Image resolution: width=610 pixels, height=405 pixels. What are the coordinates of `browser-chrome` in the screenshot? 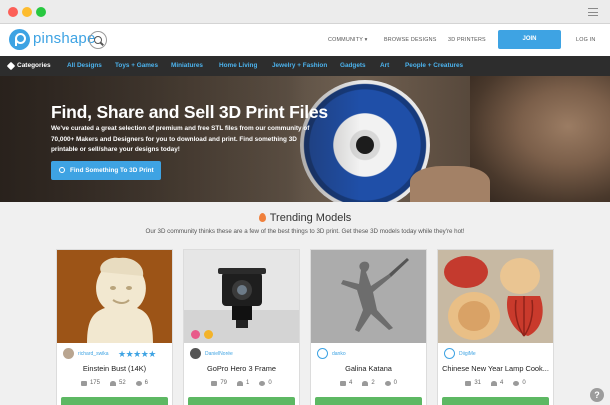 It's located at (305, 12).